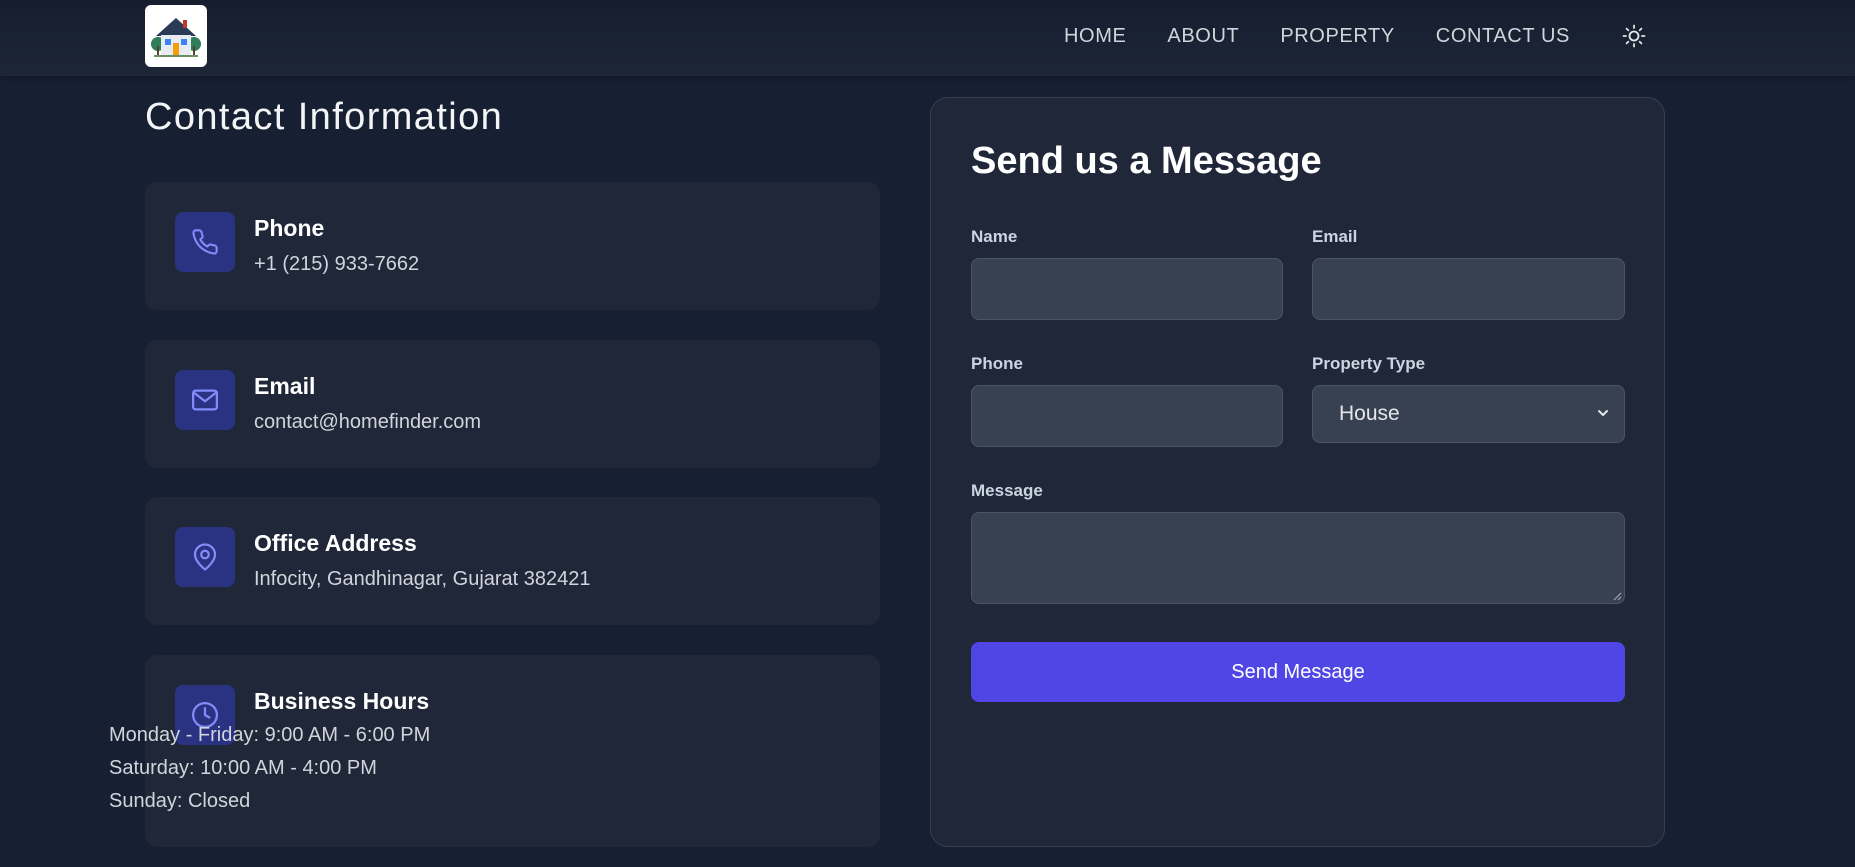  What do you see at coordinates (1298, 672) in the screenshot?
I see `send-message-button: Send Message` at bounding box center [1298, 672].